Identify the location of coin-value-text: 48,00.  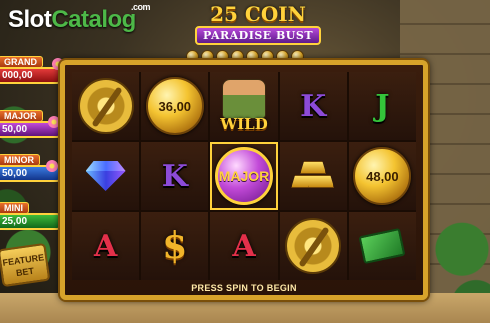
(382, 176).